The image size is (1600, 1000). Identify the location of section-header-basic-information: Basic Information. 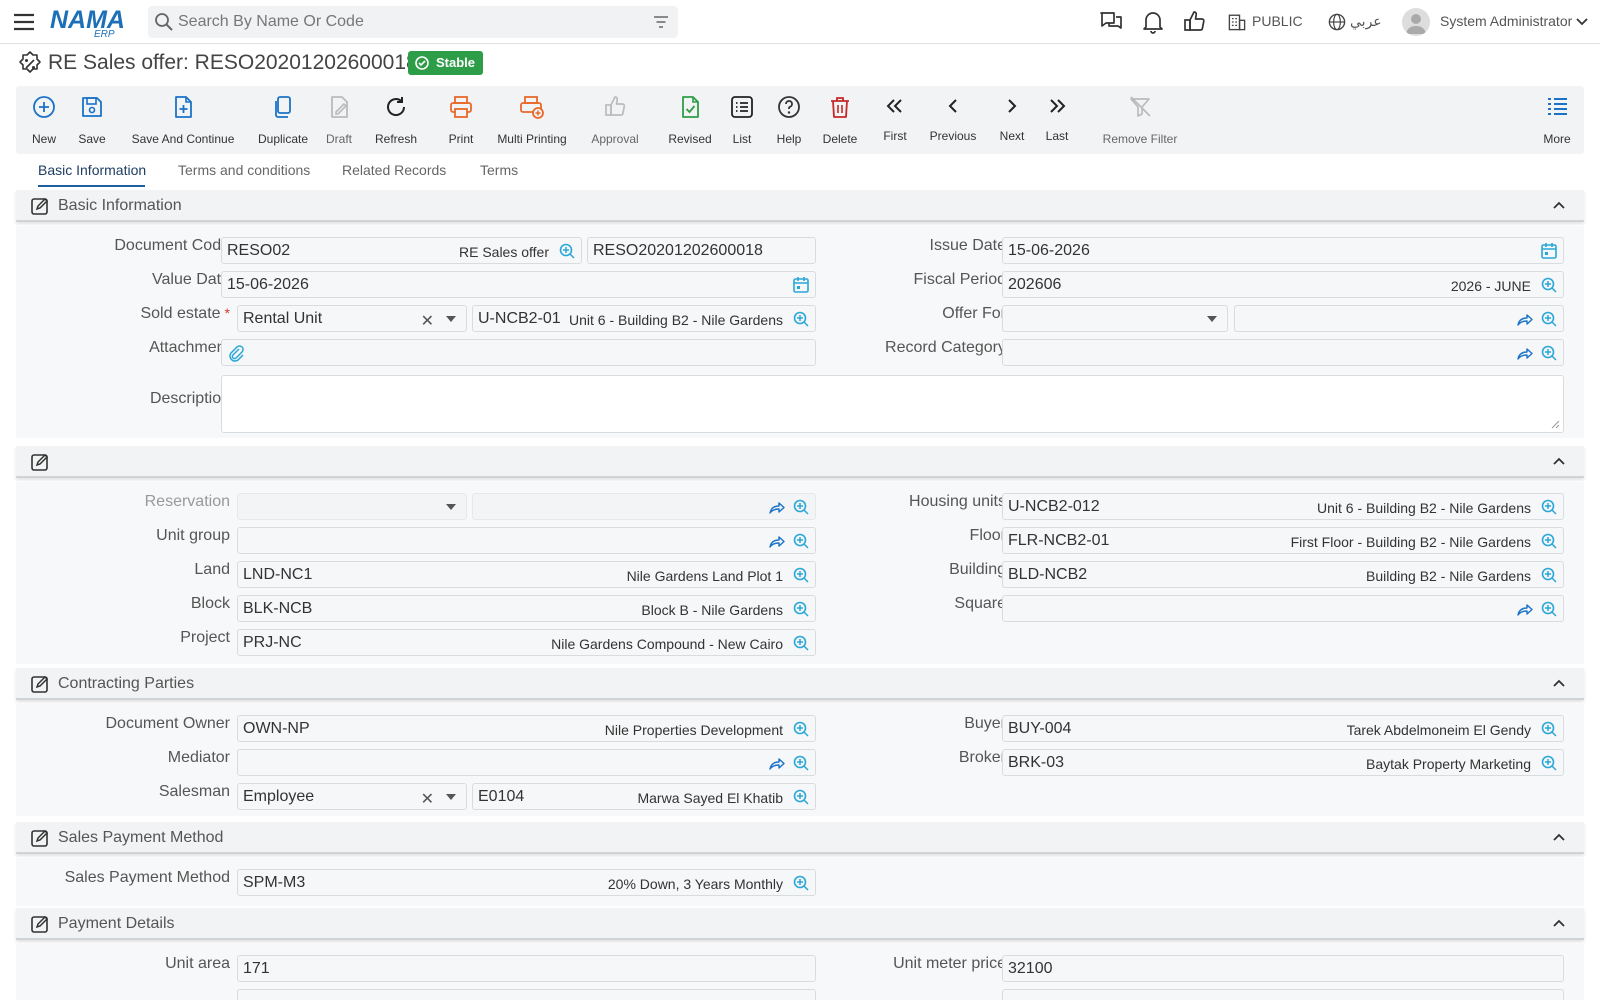
(800, 206).